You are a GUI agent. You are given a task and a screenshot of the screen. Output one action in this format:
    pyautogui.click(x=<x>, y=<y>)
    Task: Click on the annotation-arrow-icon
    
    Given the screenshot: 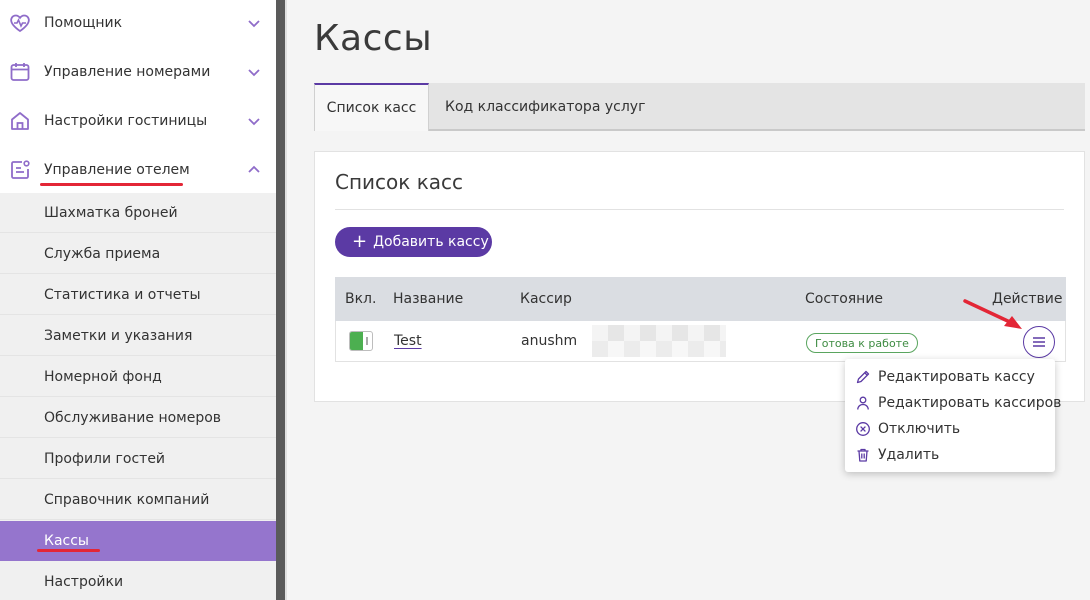 What is the action you would take?
    pyautogui.click(x=992, y=314)
    